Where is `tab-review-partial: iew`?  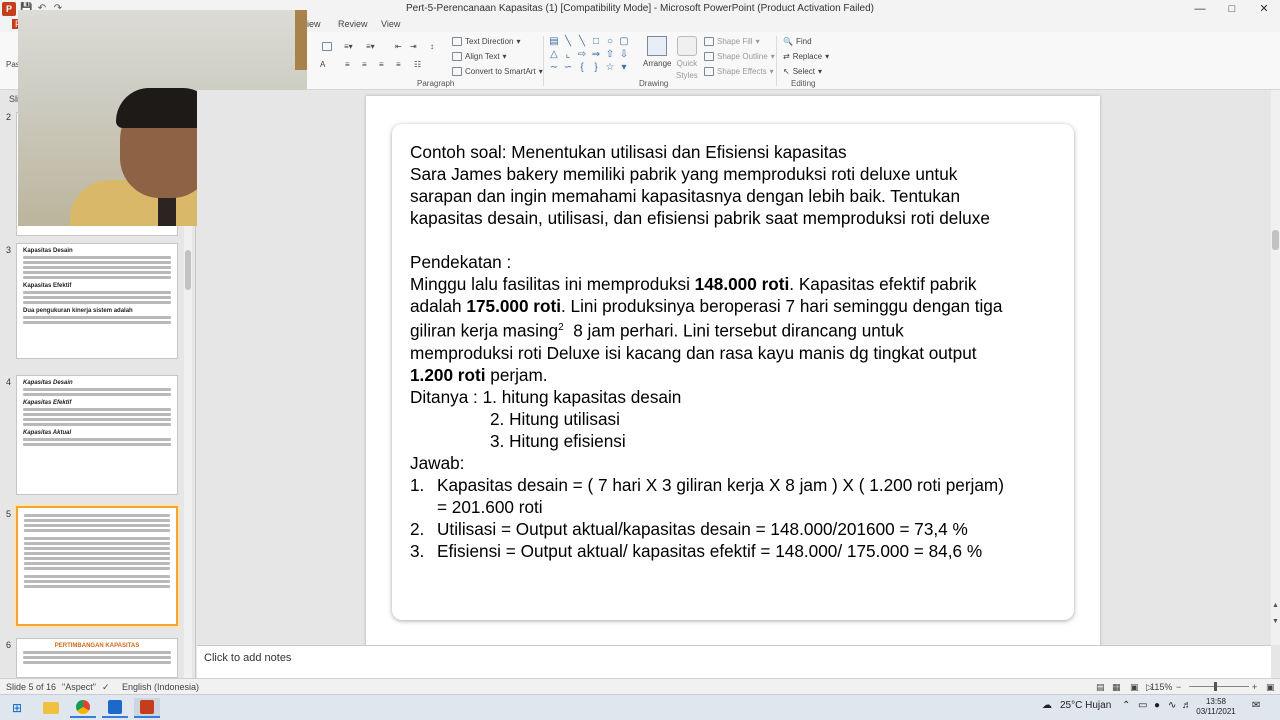 tab-review-partial: iew is located at coordinates (314, 24).